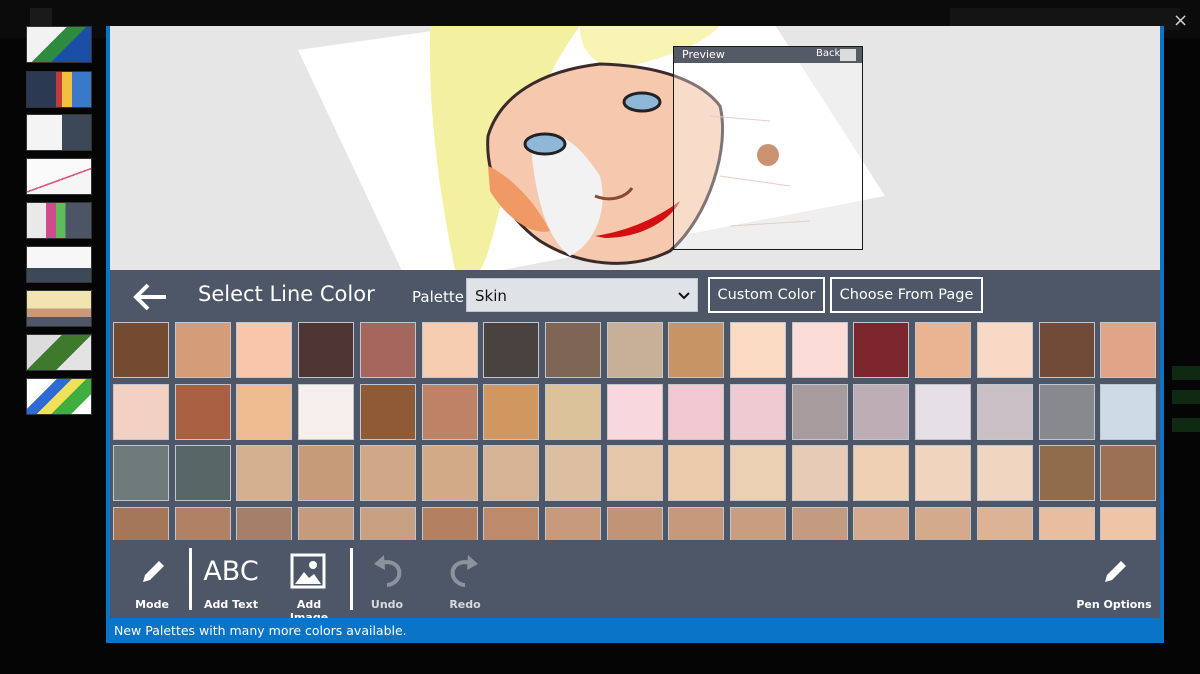 The image size is (1200, 674). Describe the element at coordinates (465, 579) in the screenshot. I see `redo-button: Redo` at that location.